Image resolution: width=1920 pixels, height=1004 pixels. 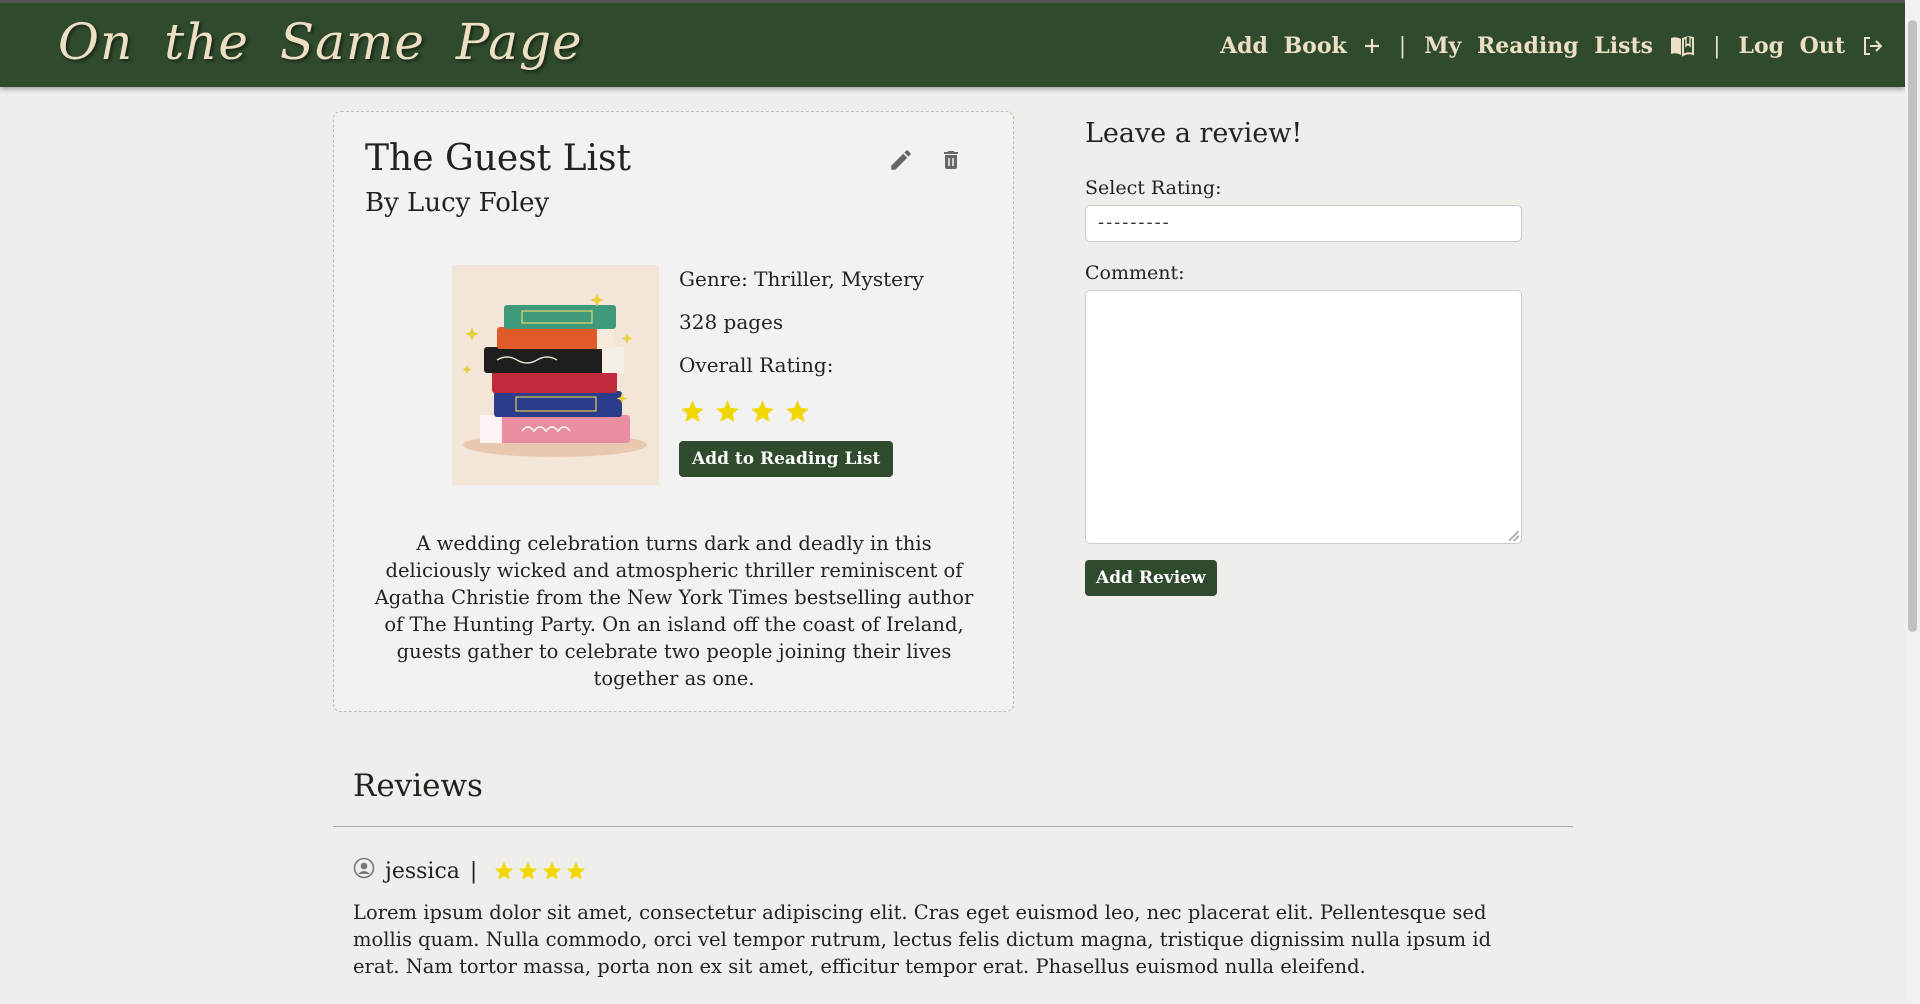 I want to click on book-title: The Guest List, so click(x=498, y=158).